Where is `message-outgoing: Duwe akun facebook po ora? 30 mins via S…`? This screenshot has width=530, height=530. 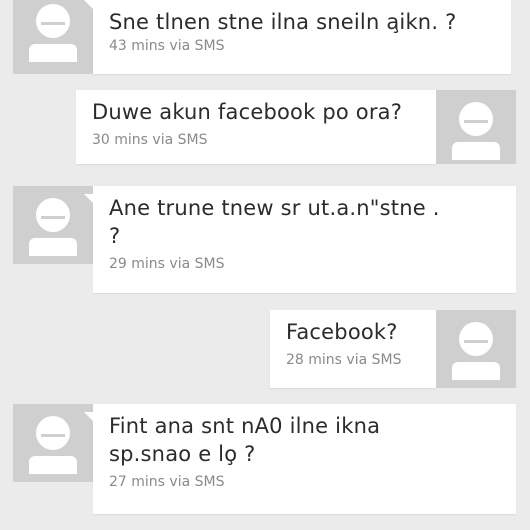 message-outgoing: Duwe akun facebook po ora? 30 mins via S… is located at coordinates (296, 127).